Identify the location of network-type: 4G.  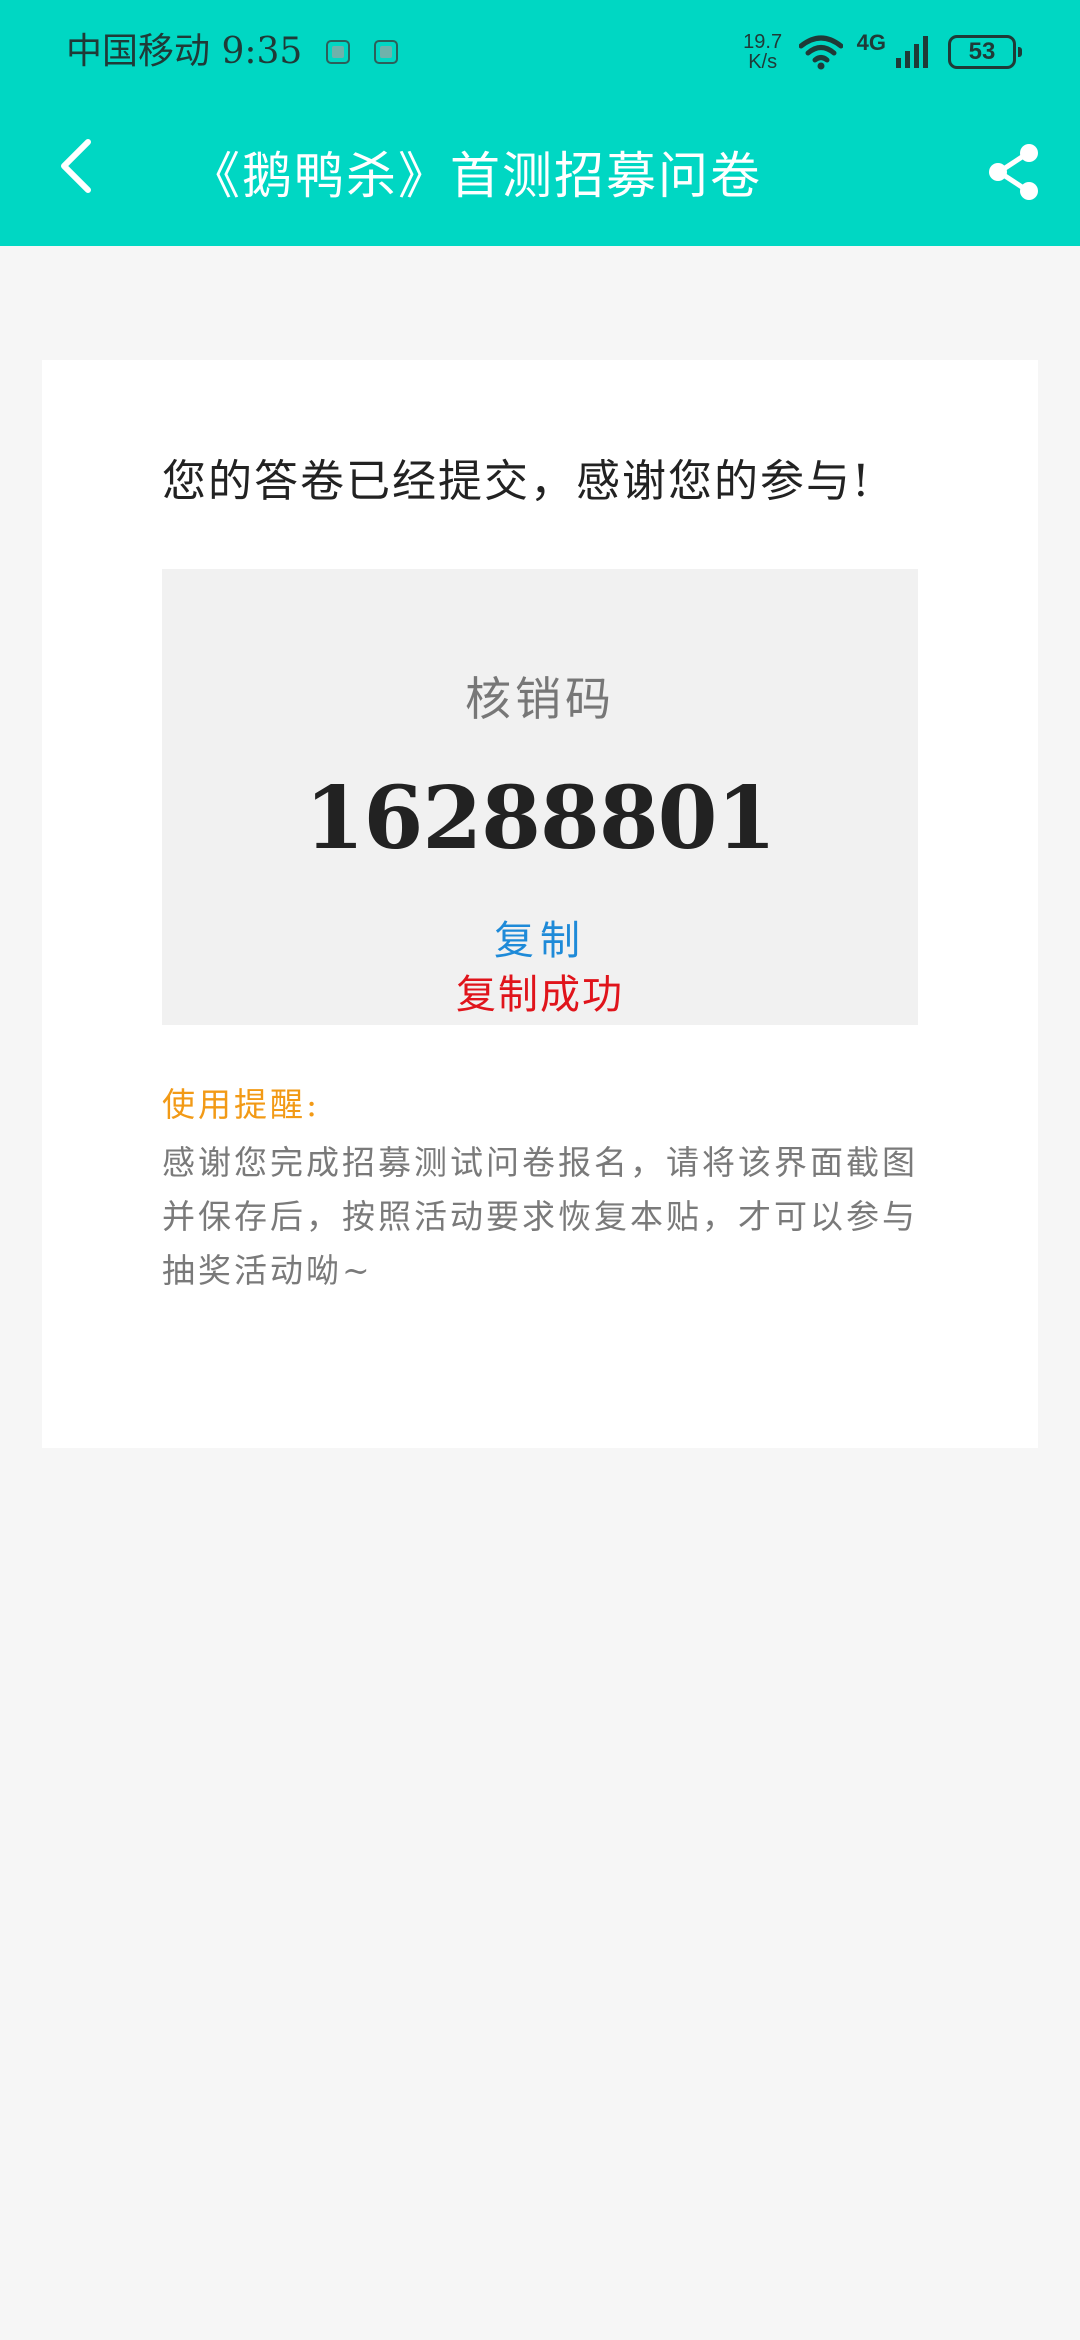
(871, 42).